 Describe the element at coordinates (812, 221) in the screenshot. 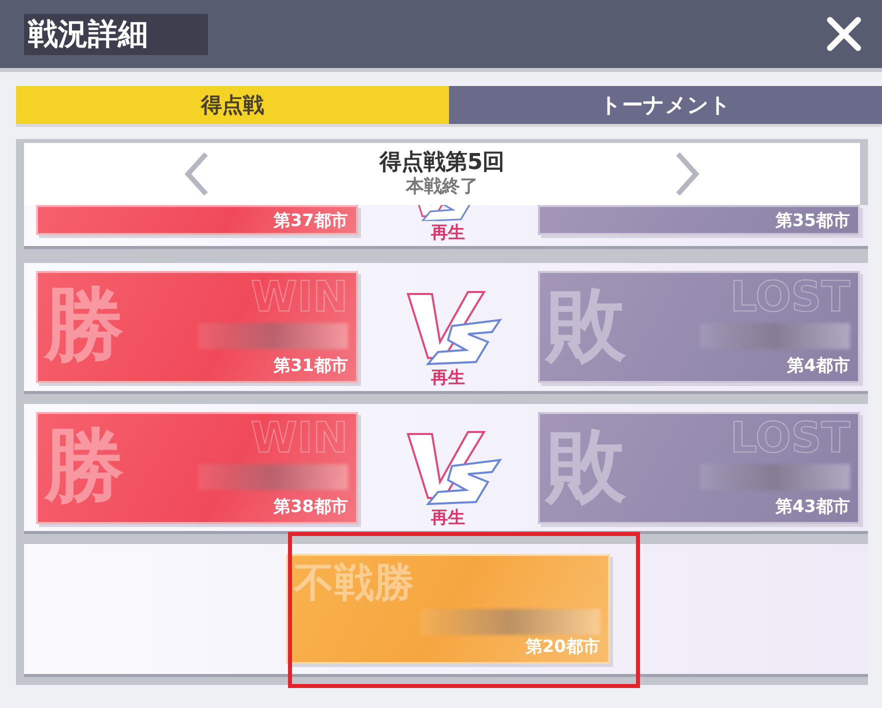

I see `city-label: 第35都市` at that location.